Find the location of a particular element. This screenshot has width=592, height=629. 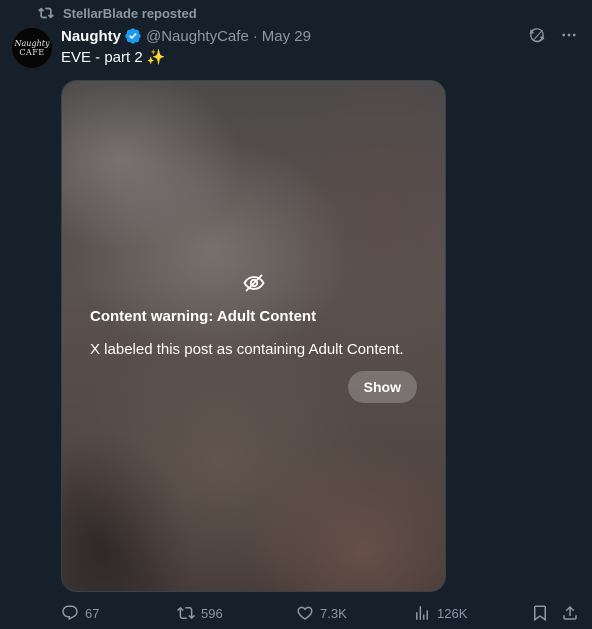

bookmark-icon is located at coordinates (540, 613).